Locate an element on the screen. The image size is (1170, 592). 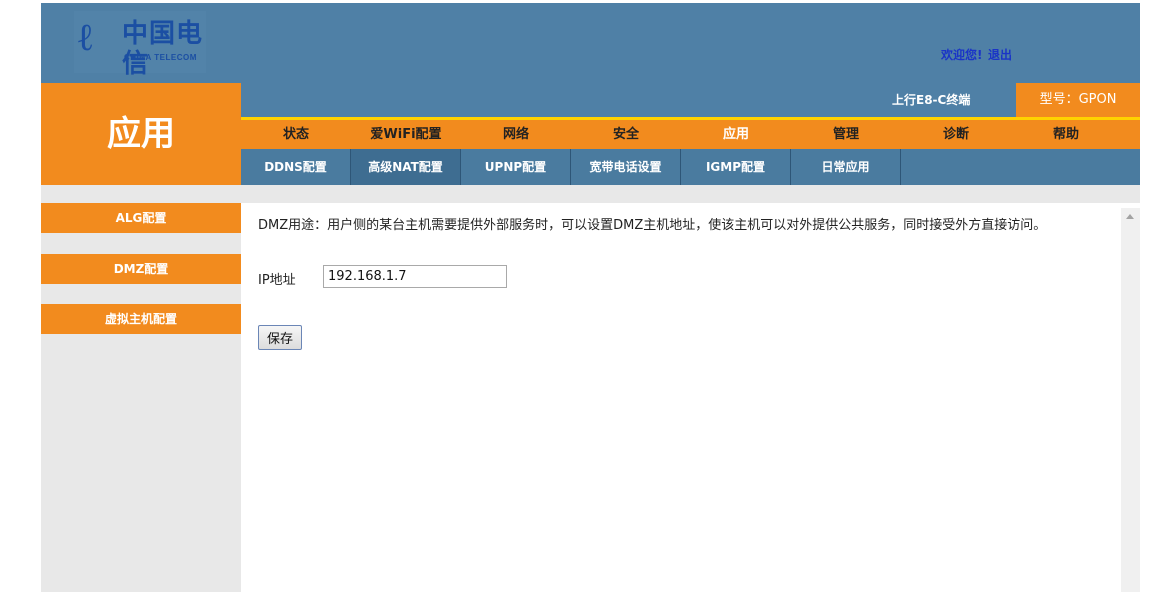
china-telecom-logo: ℓ 中国电信 CHINA TELECOM is located at coordinates (140, 45).